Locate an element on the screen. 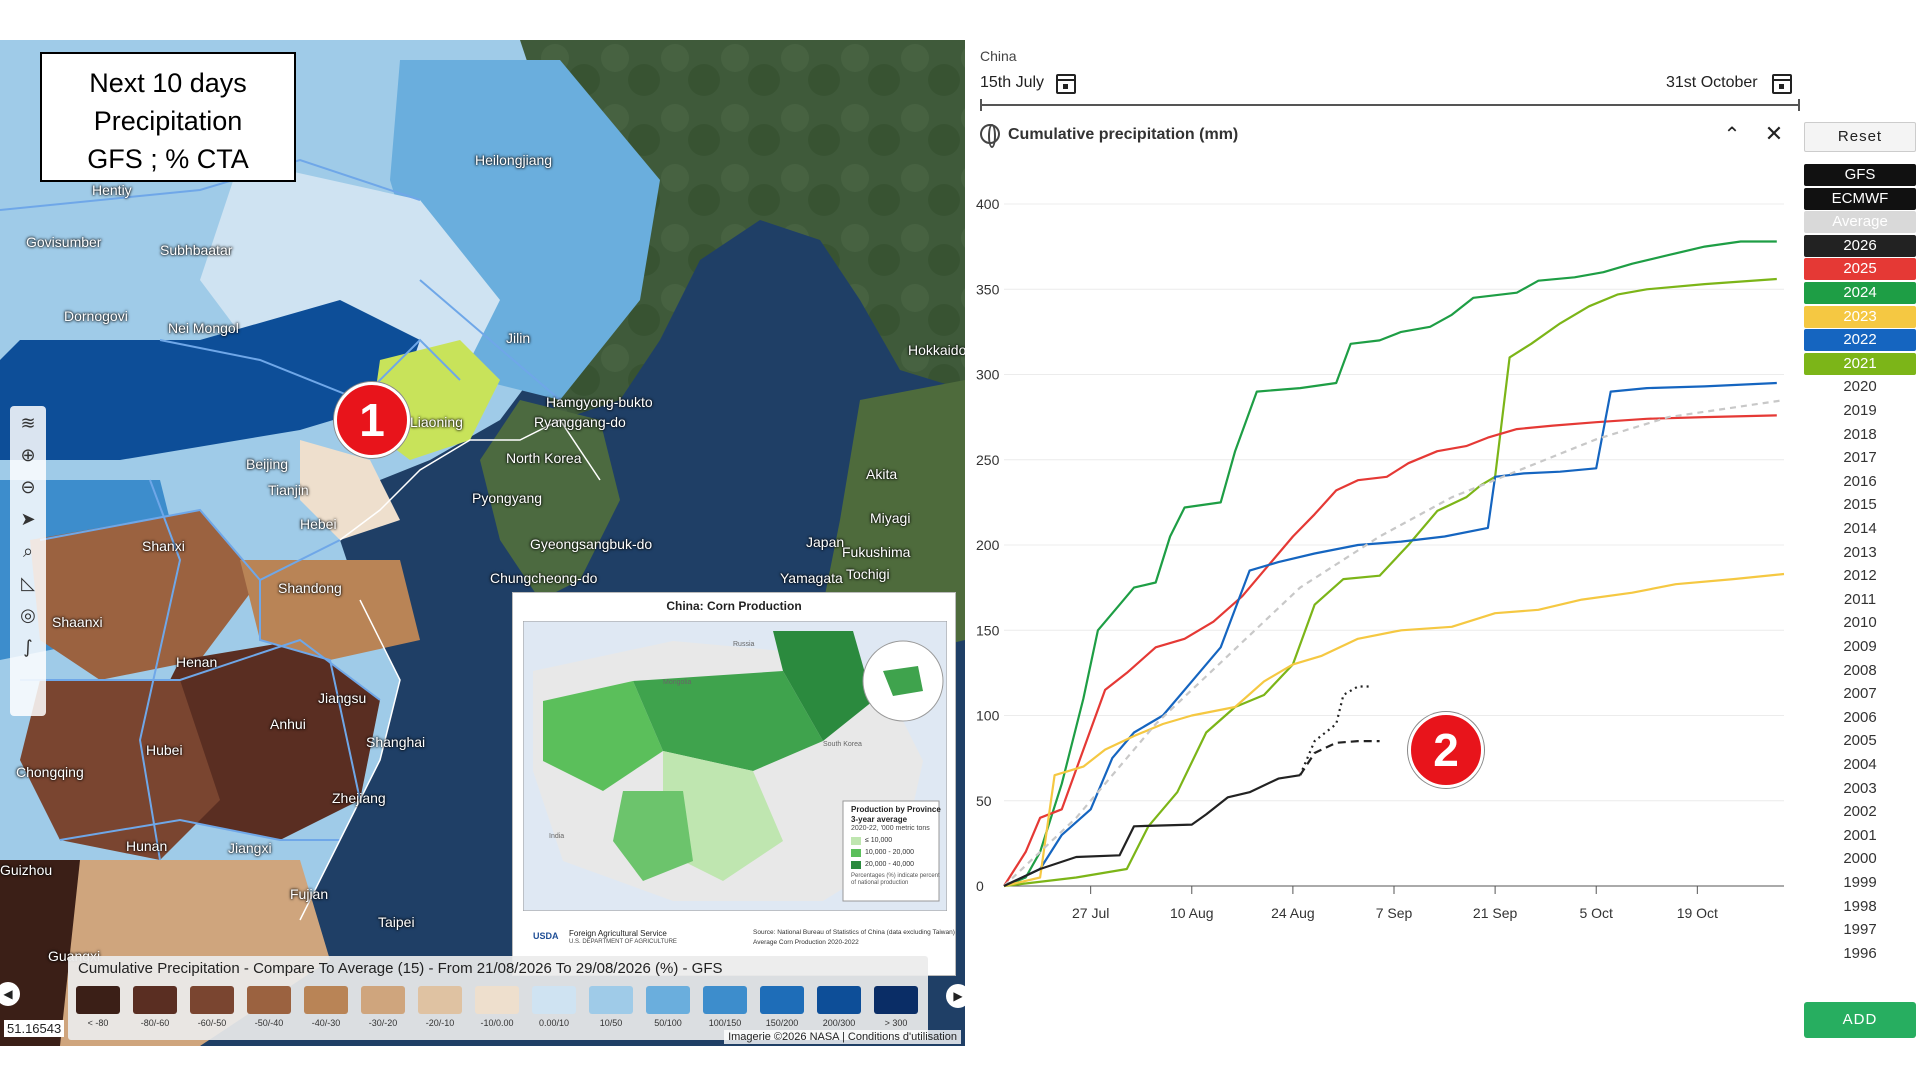  y-tick-label: 150 is located at coordinates (988, 630).